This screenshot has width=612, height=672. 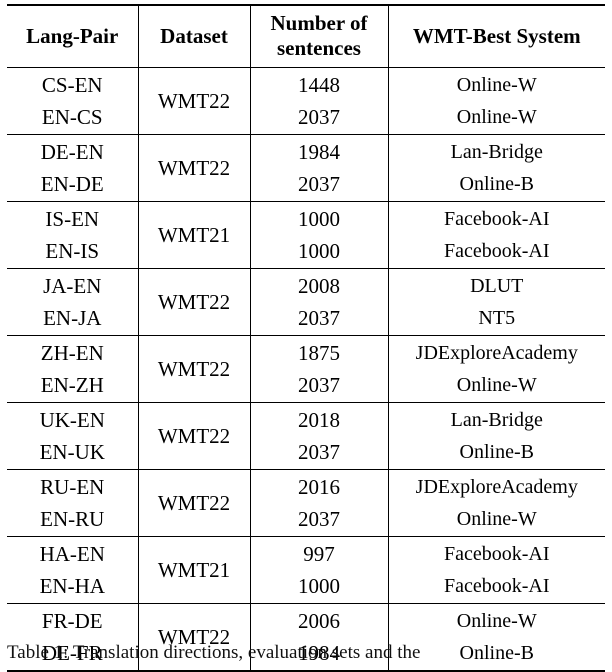 What do you see at coordinates (72, 503) in the screenshot?
I see `cell-lang-pair: RU-EN EN-RU` at bounding box center [72, 503].